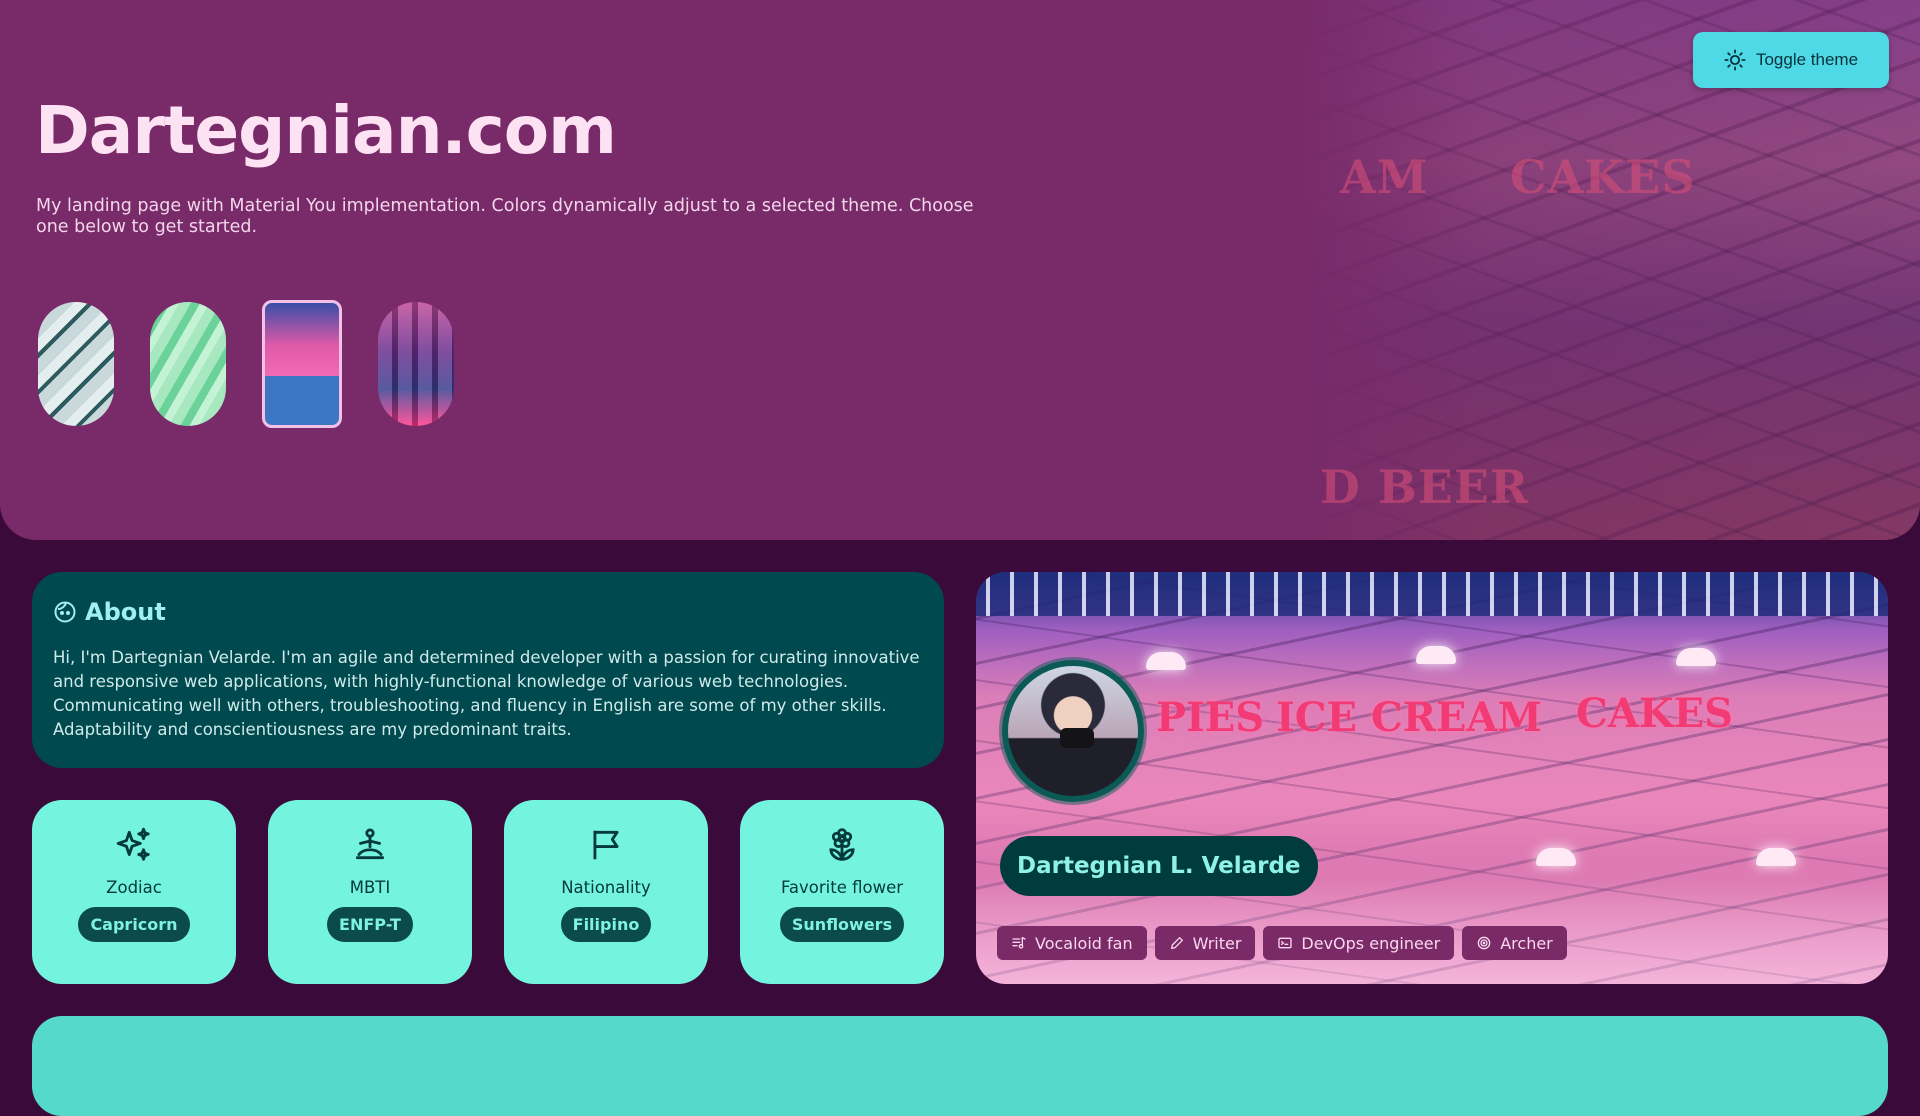  Describe the element at coordinates (1432, 594) in the screenshot. I see `profile-background-strip` at that location.